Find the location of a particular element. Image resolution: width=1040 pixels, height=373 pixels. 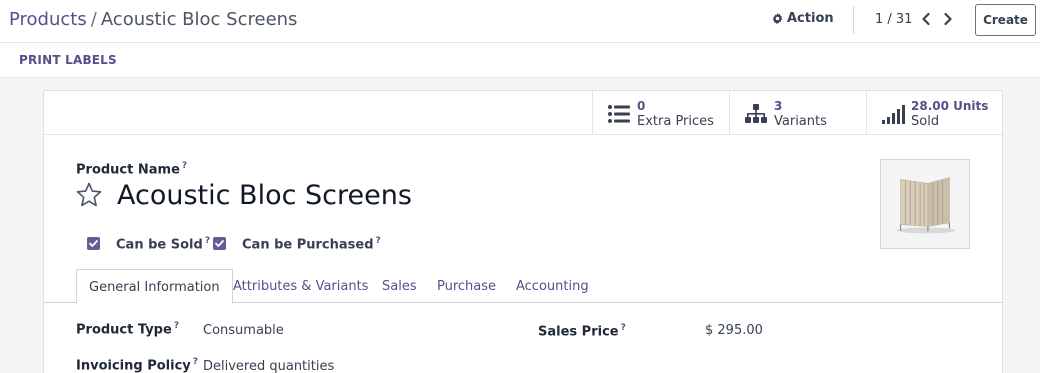

tab-accounting: Accounting is located at coordinates (552, 286).